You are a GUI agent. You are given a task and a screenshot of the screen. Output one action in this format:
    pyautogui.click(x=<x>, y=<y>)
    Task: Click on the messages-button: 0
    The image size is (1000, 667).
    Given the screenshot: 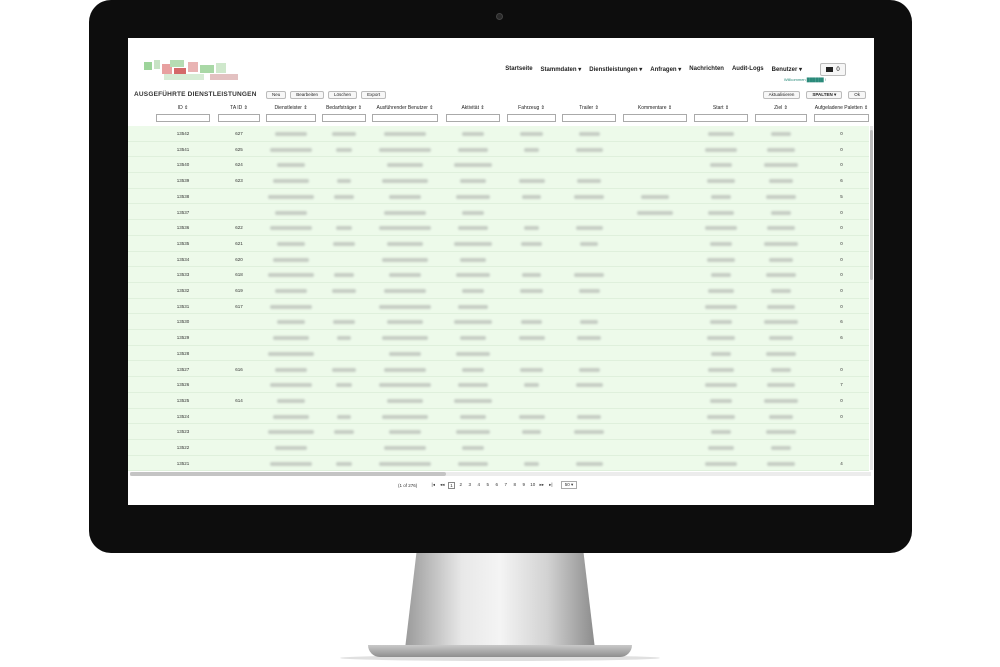 What is the action you would take?
    pyautogui.click(x=833, y=69)
    